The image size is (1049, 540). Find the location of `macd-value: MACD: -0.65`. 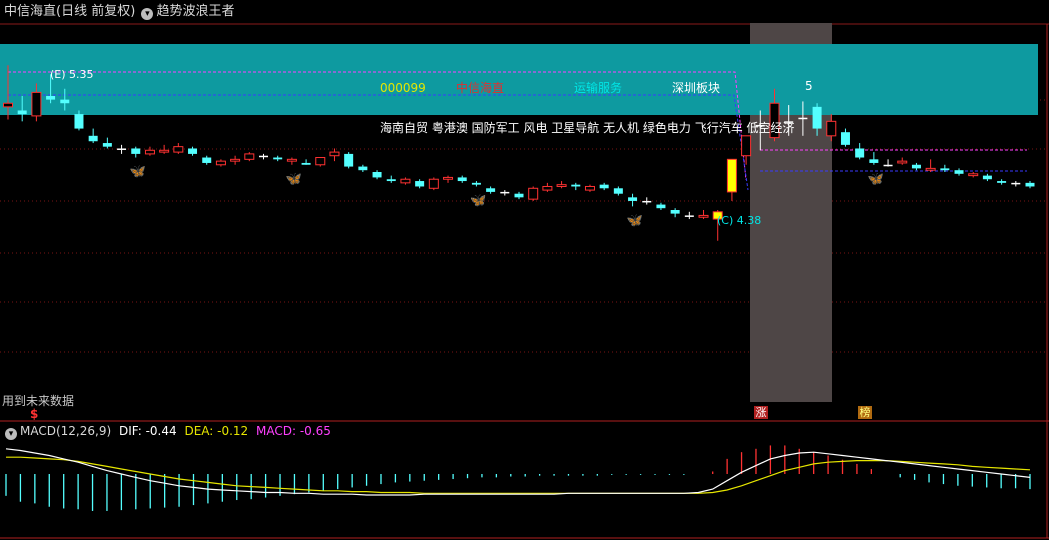

macd-value: MACD: -0.65 is located at coordinates (293, 431).